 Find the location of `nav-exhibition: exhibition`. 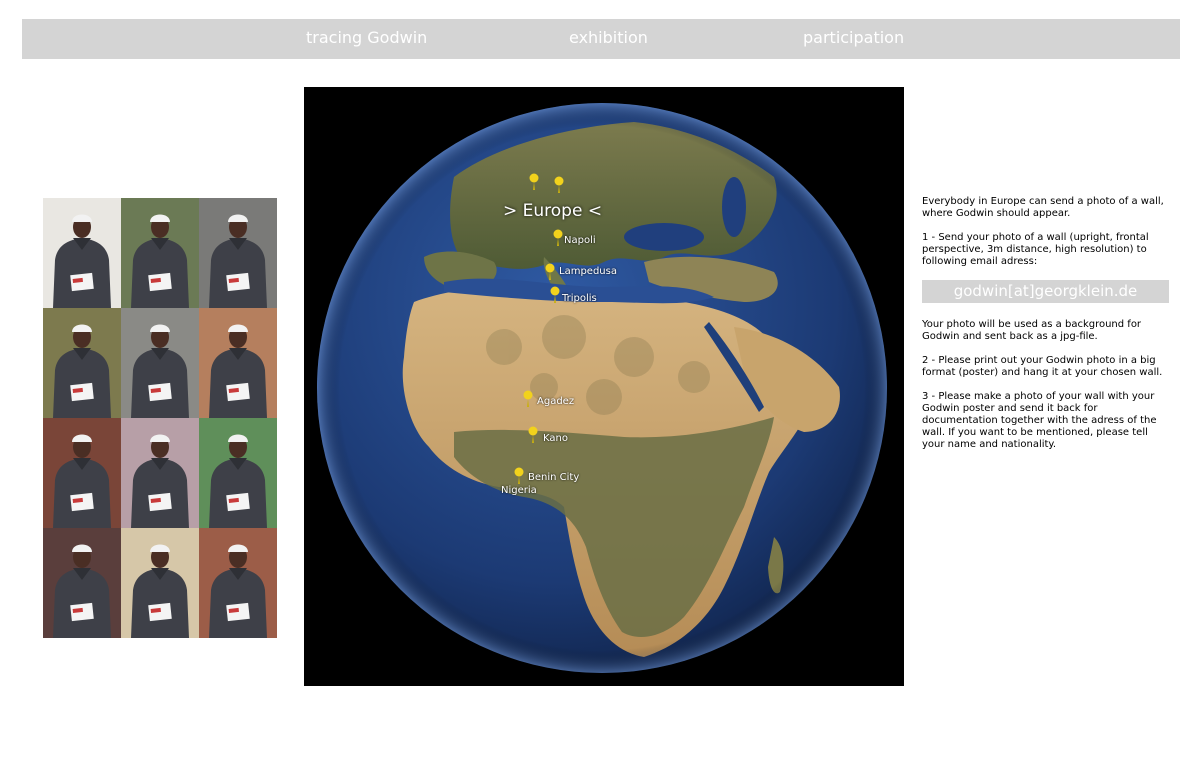

nav-exhibition: exhibition is located at coordinates (608, 37).